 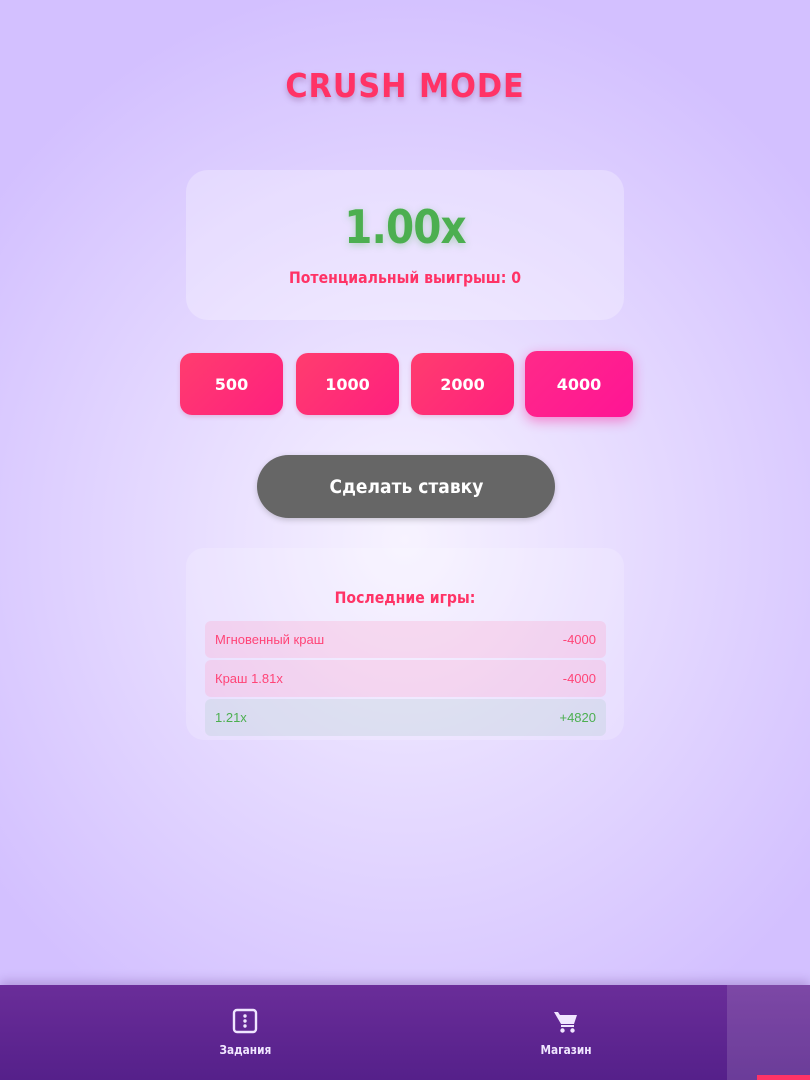 What do you see at coordinates (579, 384) in the screenshot?
I see `bet-amount-4000-button: 4000` at bounding box center [579, 384].